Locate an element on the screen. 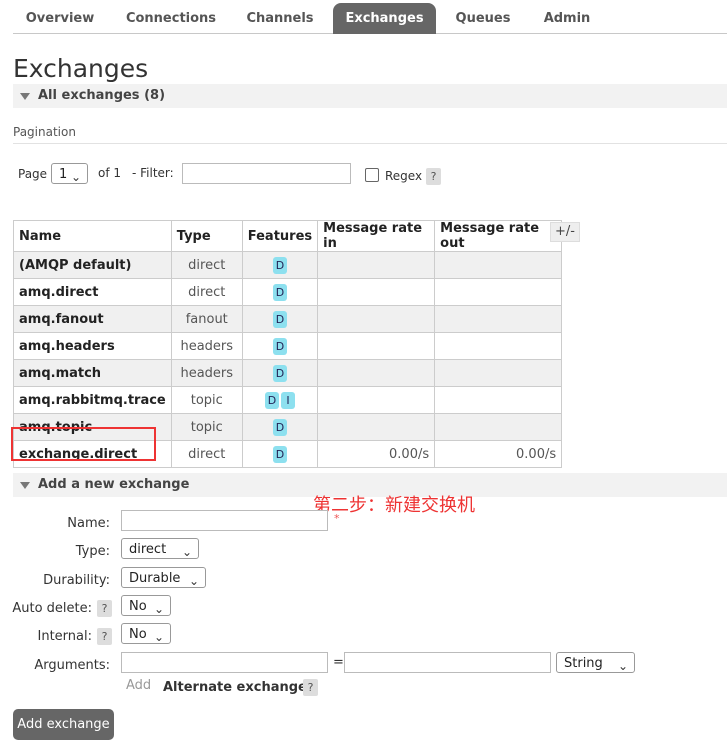 This screenshot has height=753, width=727. auto-delete-select-value: No is located at coordinates (138, 606).